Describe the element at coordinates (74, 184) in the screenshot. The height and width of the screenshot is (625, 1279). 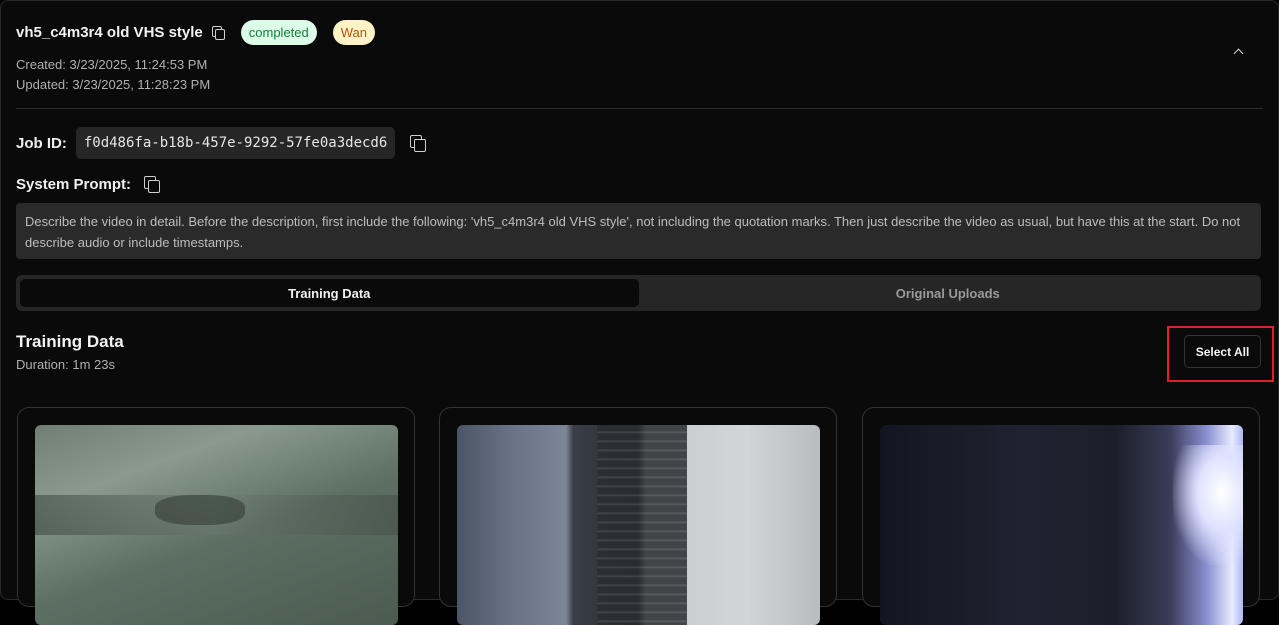
I see `system-prompt-label: System Prompt:` at that location.